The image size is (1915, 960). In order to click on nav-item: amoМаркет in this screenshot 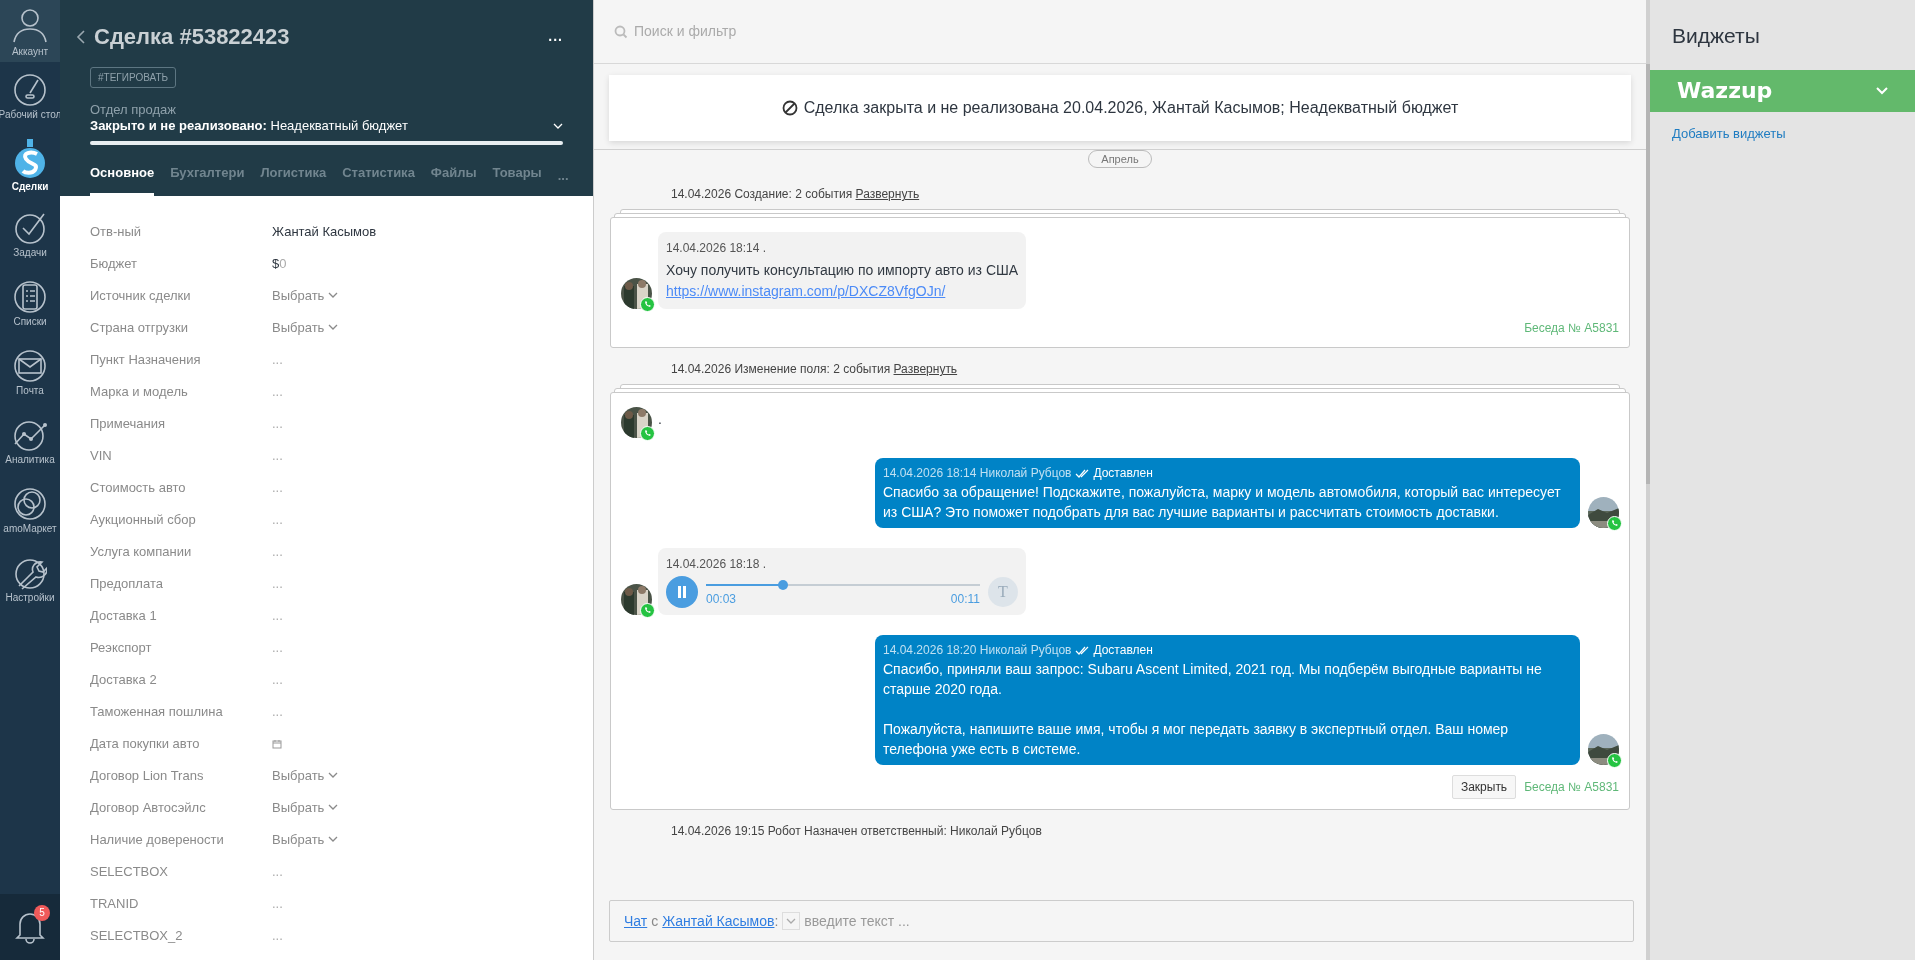, I will do `click(30, 510)`.